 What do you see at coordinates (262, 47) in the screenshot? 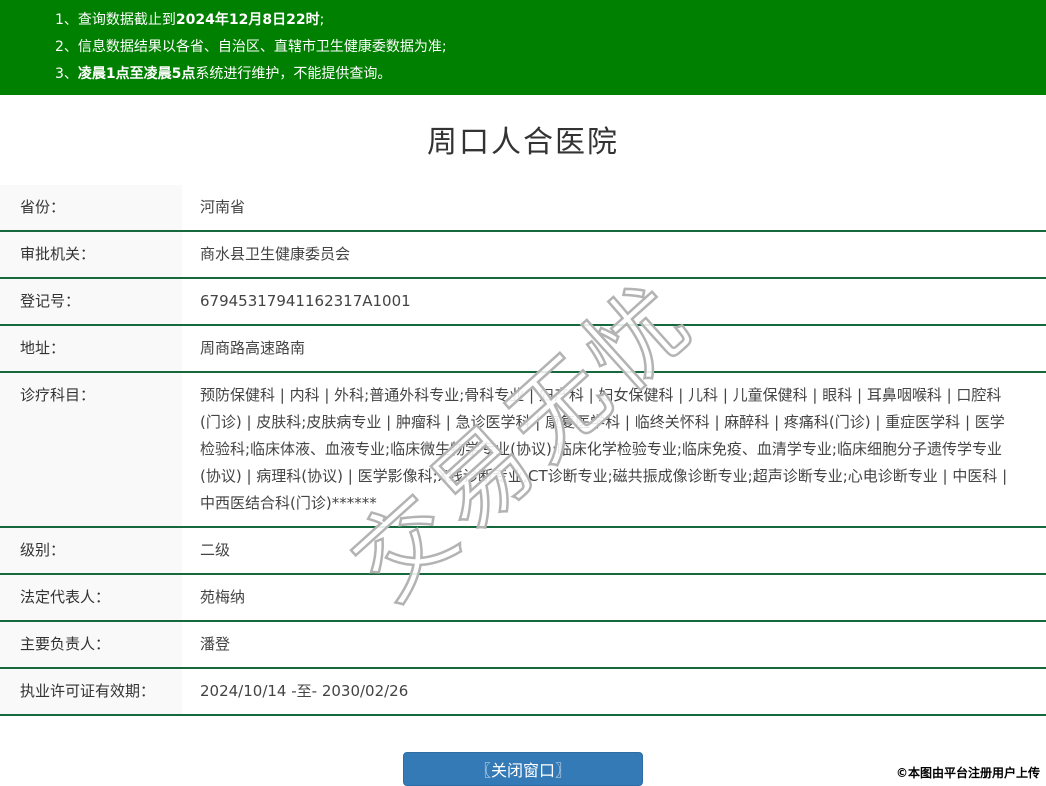
I see `notice-text: 信息数据结果以各省、自治区、直辖市卫生健康委数据为准;` at bounding box center [262, 47].